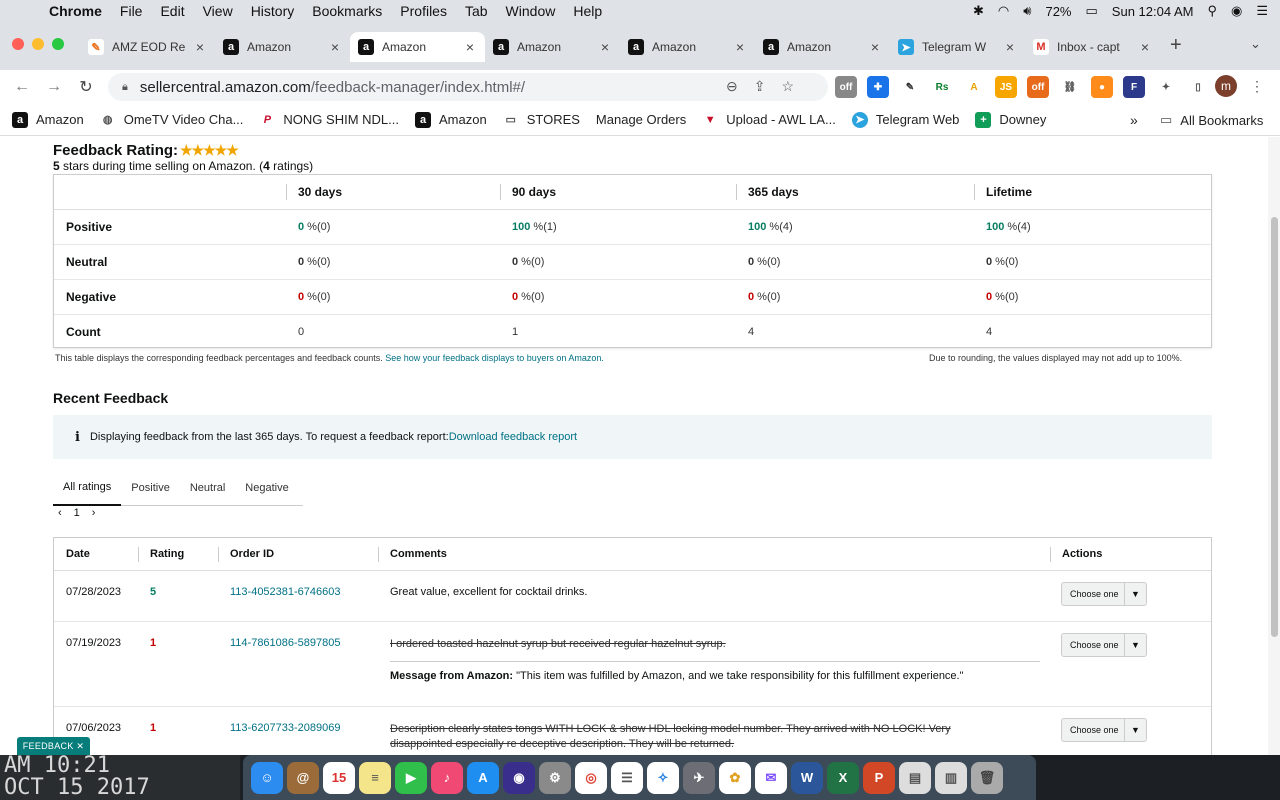  What do you see at coordinates (48, 119) in the screenshot?
I see `bookmark-amazon: a Amazon` at bounding box center [48, 119].